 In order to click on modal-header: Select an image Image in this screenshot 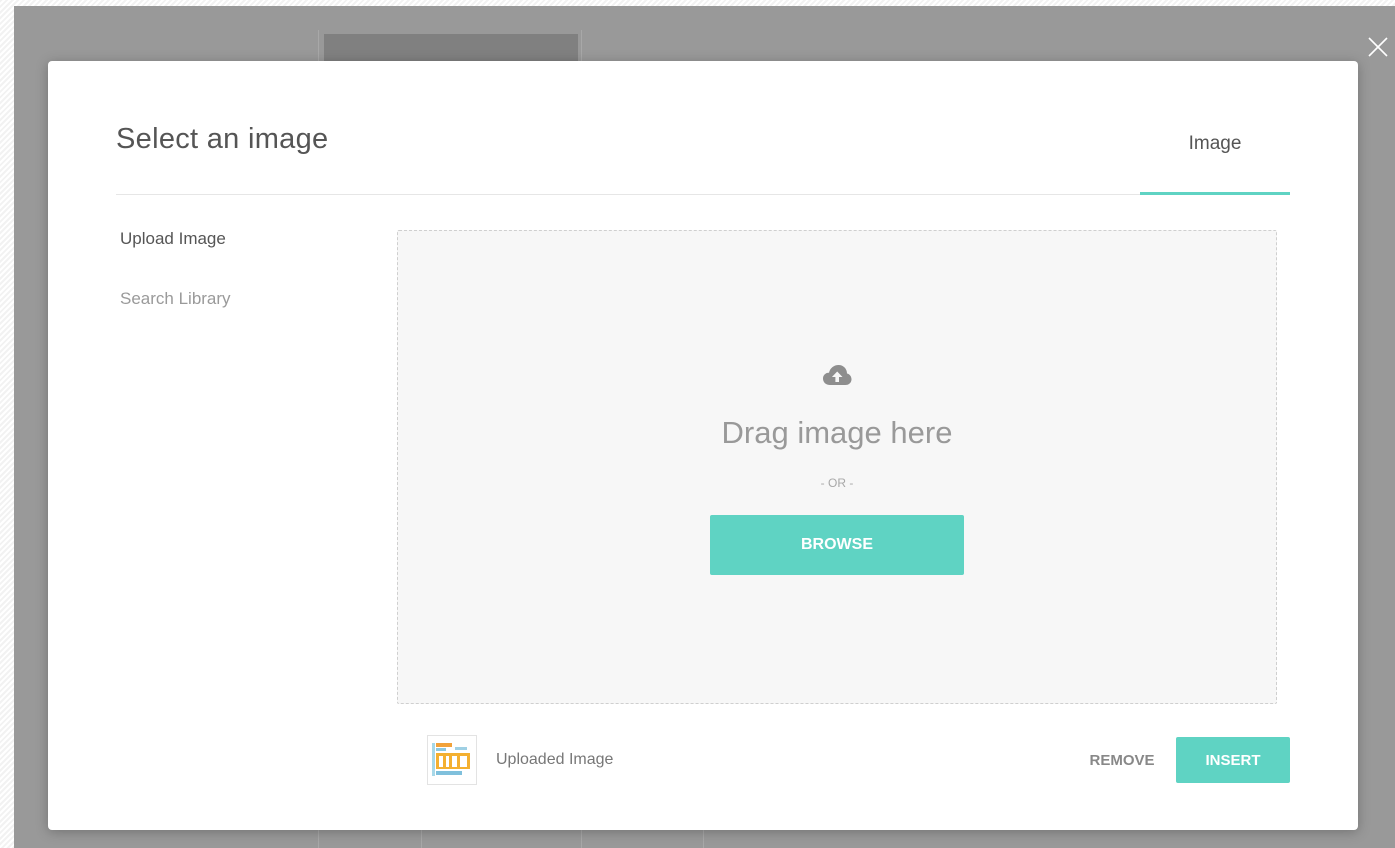, I will do `click(703, 128)`.